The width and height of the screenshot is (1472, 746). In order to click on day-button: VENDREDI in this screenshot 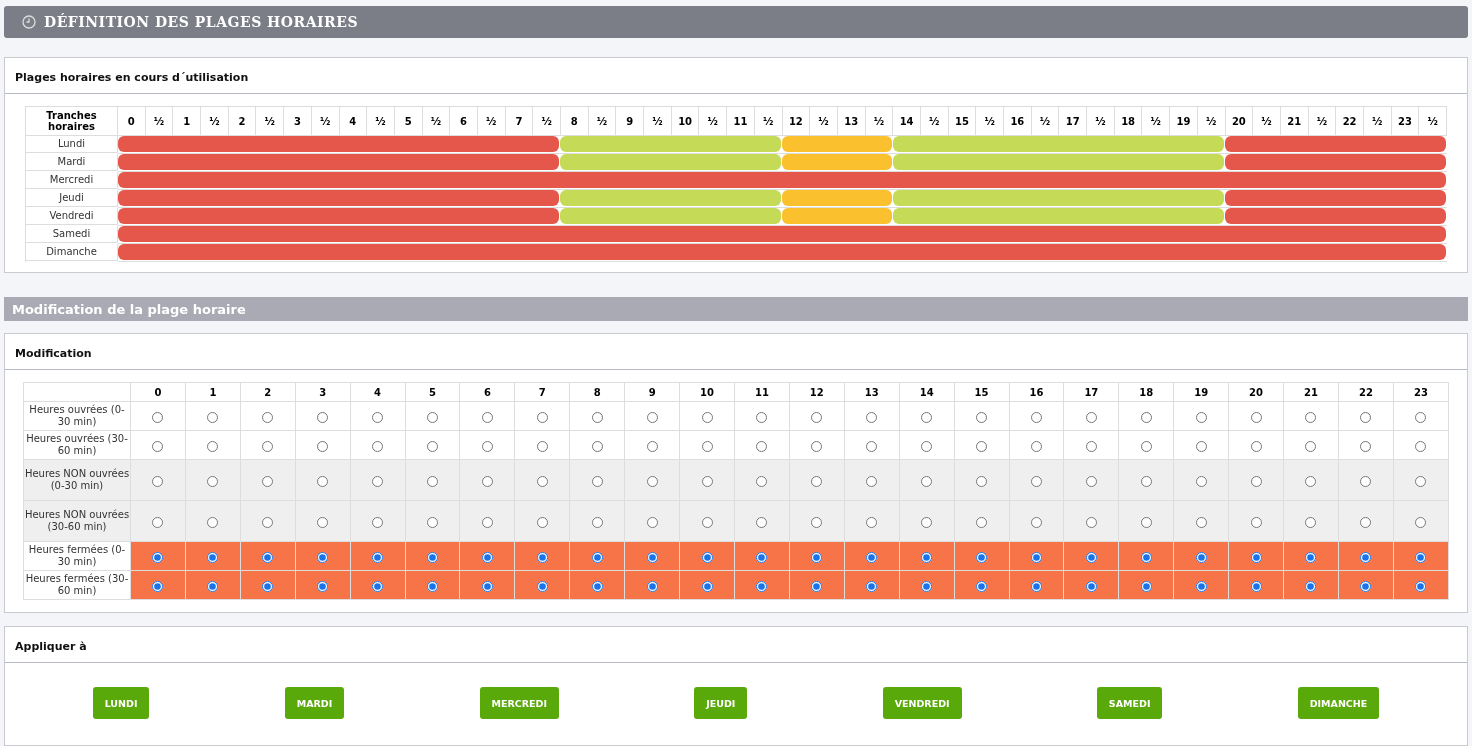, I will do `click(922, 703)`.